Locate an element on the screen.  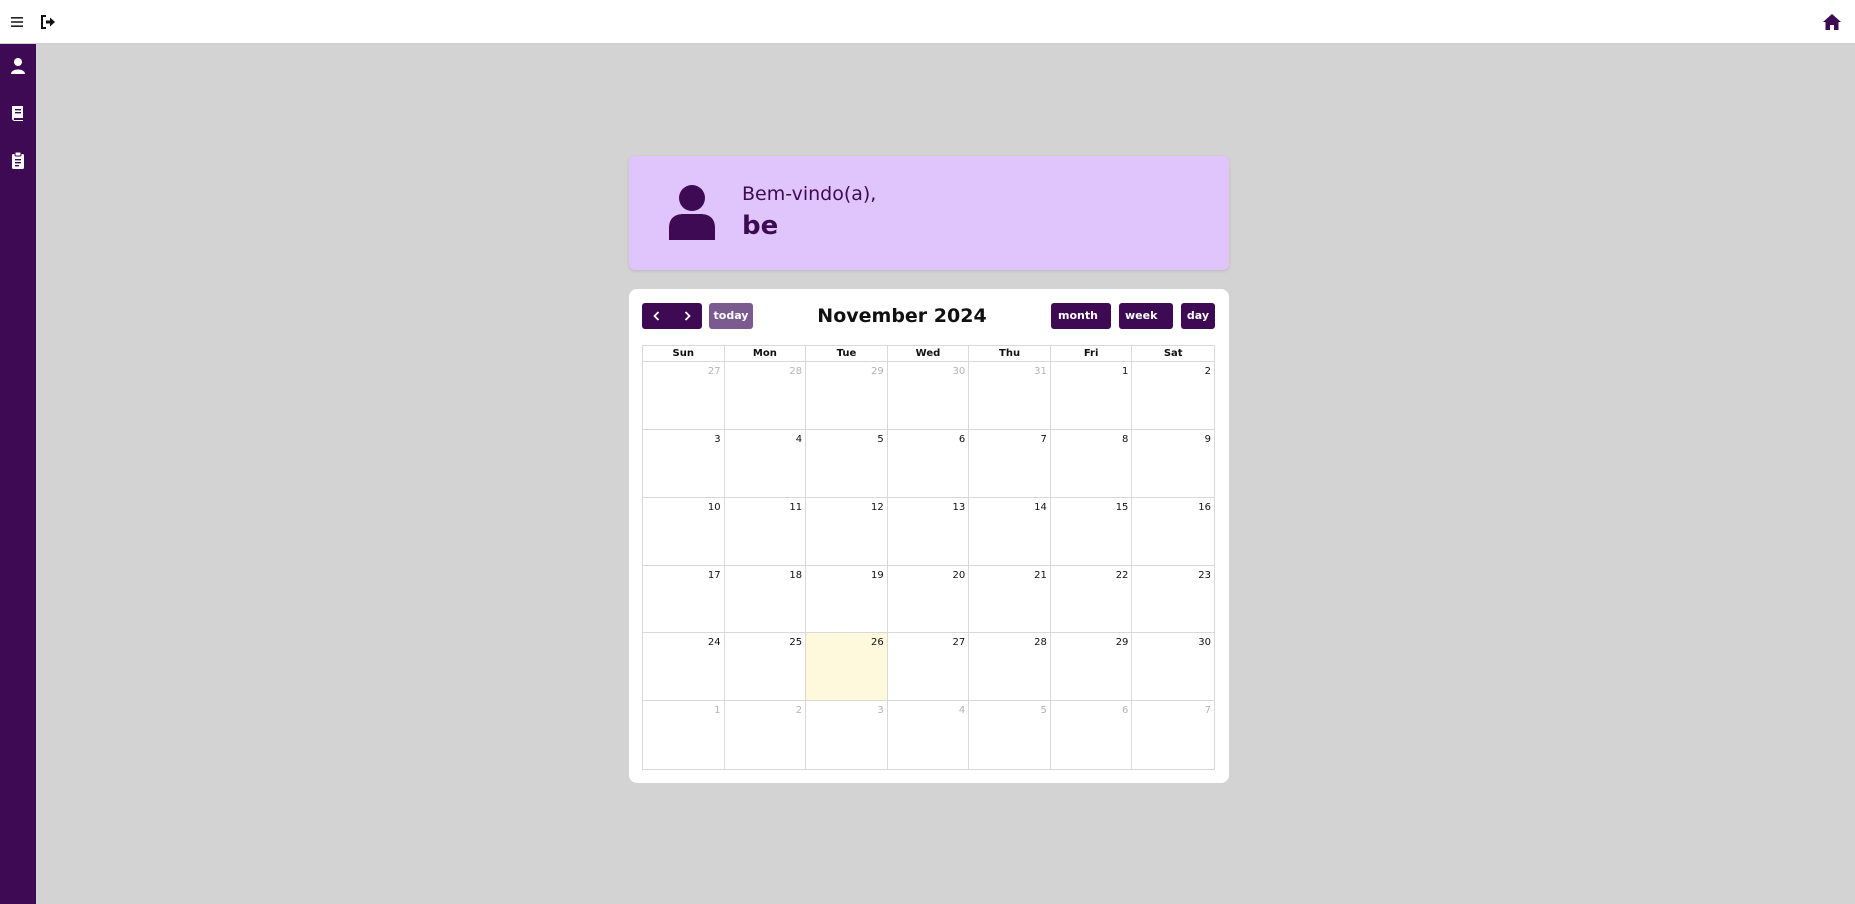
calendar-day-cell: 17 is located at coordinates (684, 599).